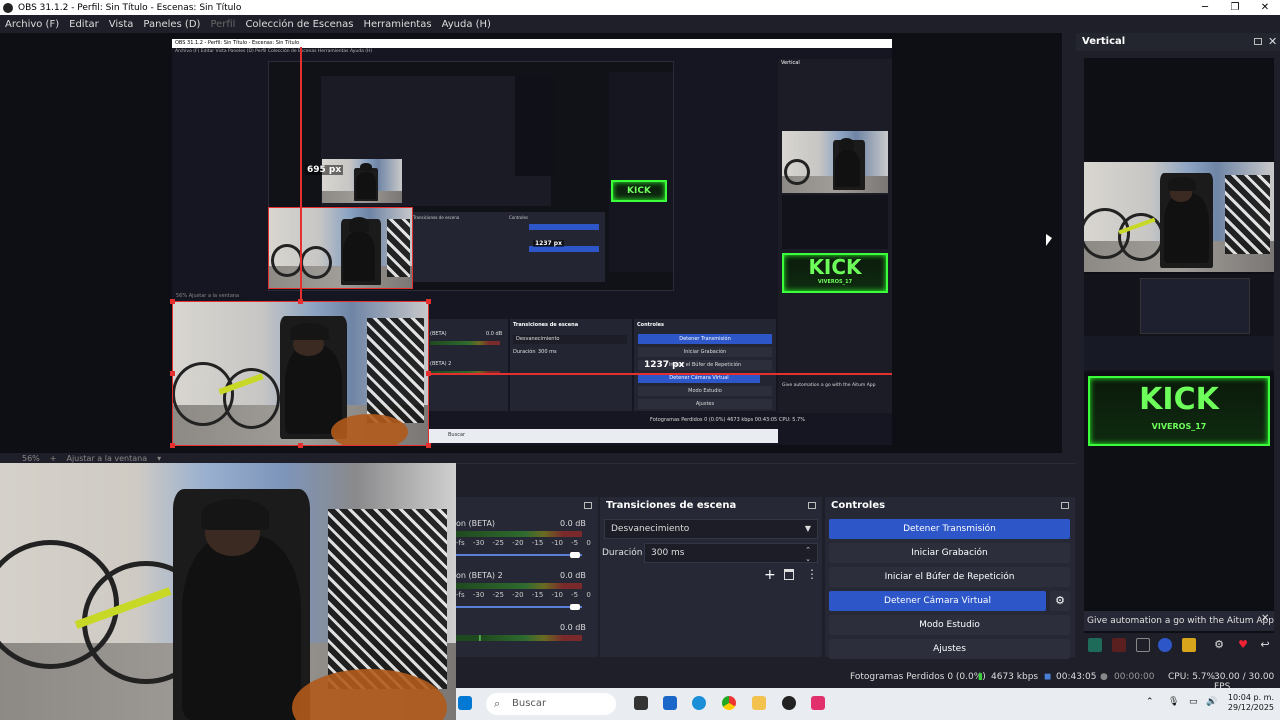 Image resolution: width=1280 pixels, height=720 pixels. What do you see at coordinates (650, 529) in the screenshot?
I see `transition-selected: Desvanecimiento` at bounding box center [650, 529].